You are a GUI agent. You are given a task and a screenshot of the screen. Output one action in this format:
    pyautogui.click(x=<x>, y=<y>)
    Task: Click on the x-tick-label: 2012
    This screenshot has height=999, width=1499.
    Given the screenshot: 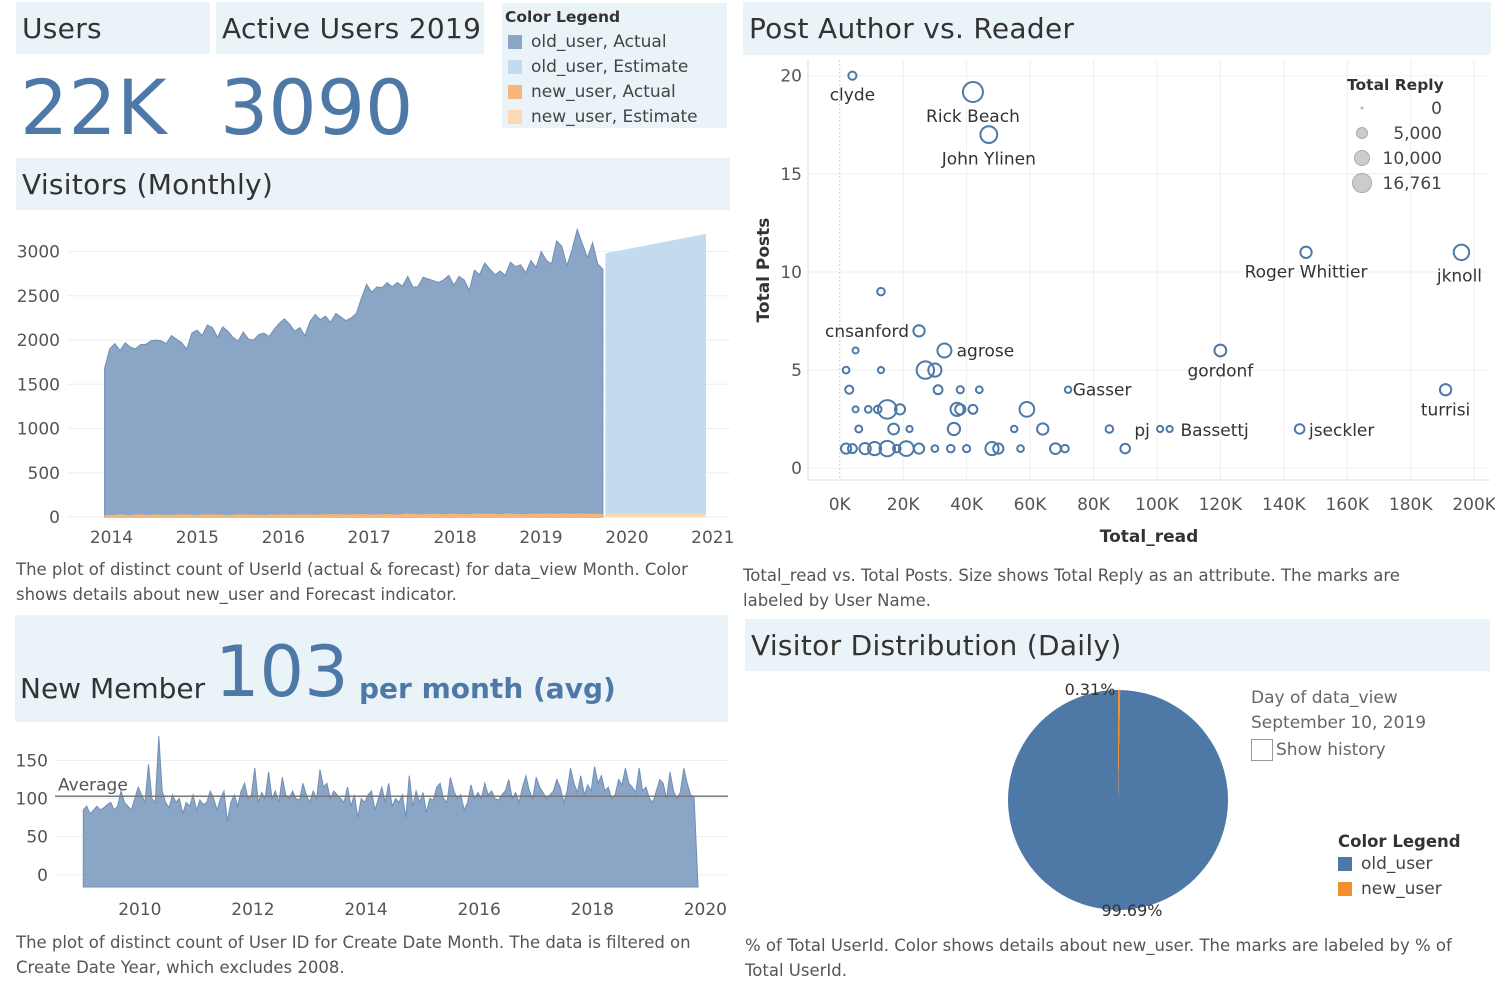 What is the action you would take?
    pyautogui.click(x=252, y=910)
    